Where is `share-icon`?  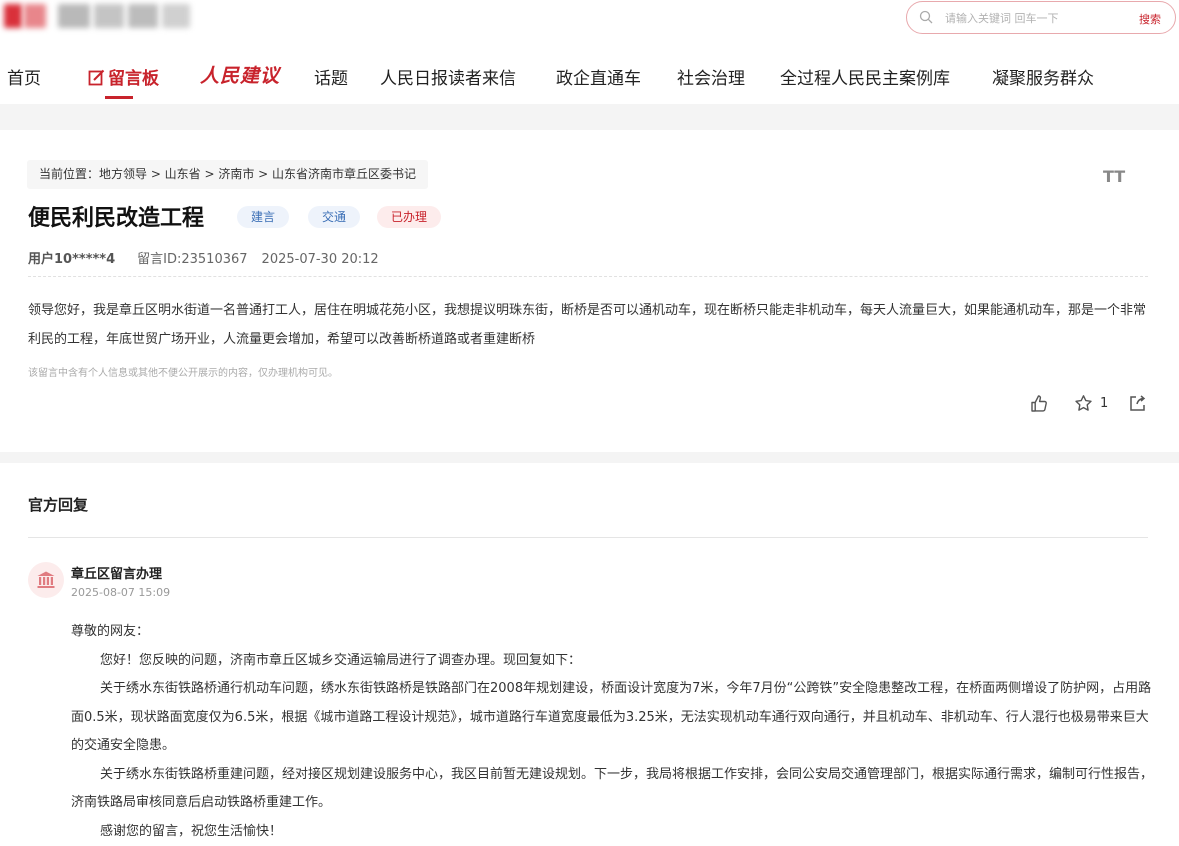
share-icon is located at coordinates (1138, 403).